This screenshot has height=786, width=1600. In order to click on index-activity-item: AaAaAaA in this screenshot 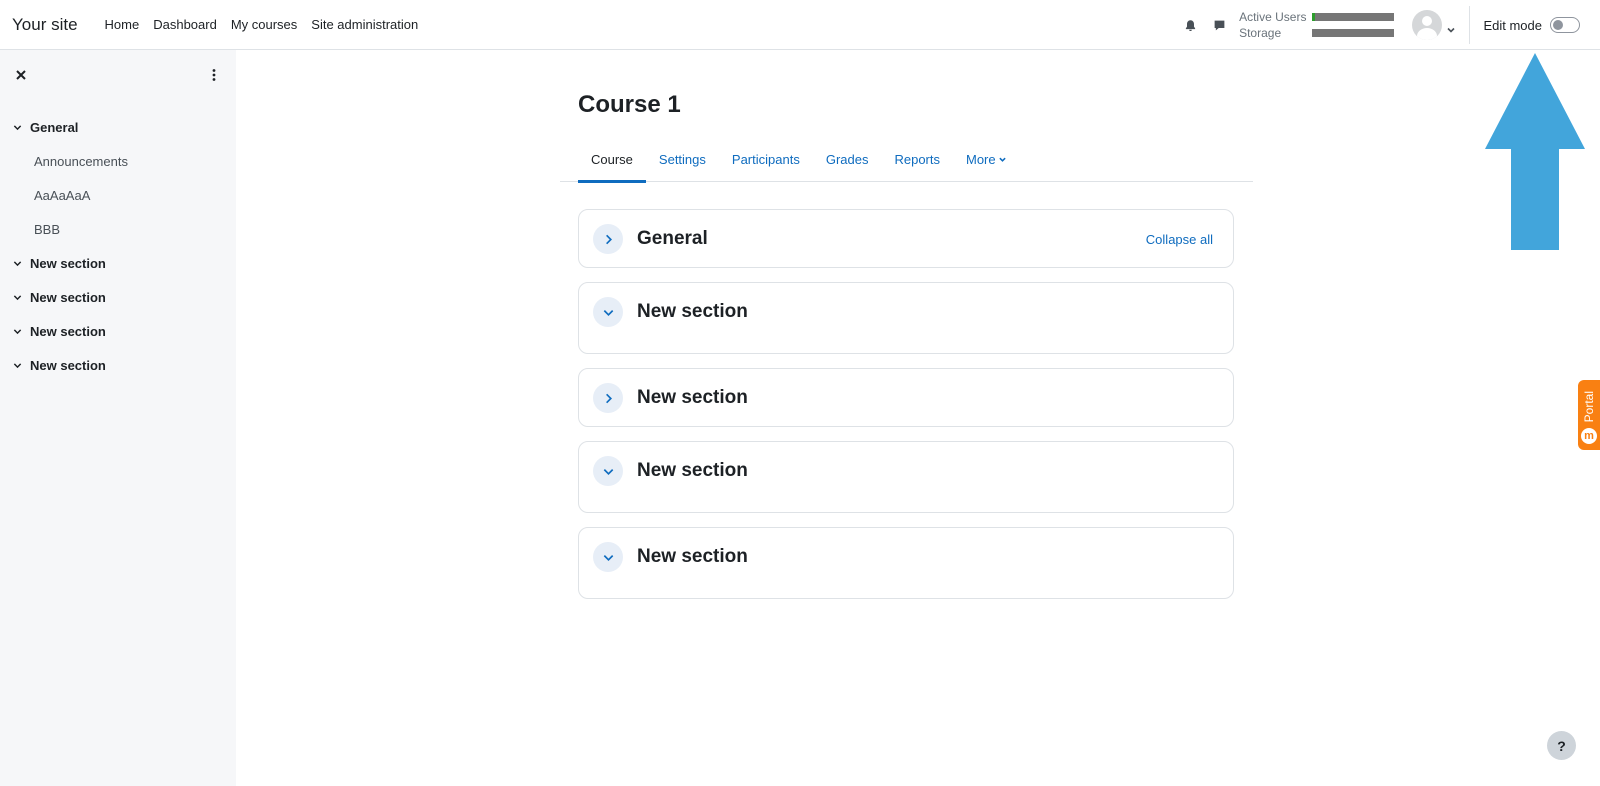, I will do `click(118, 195)`.